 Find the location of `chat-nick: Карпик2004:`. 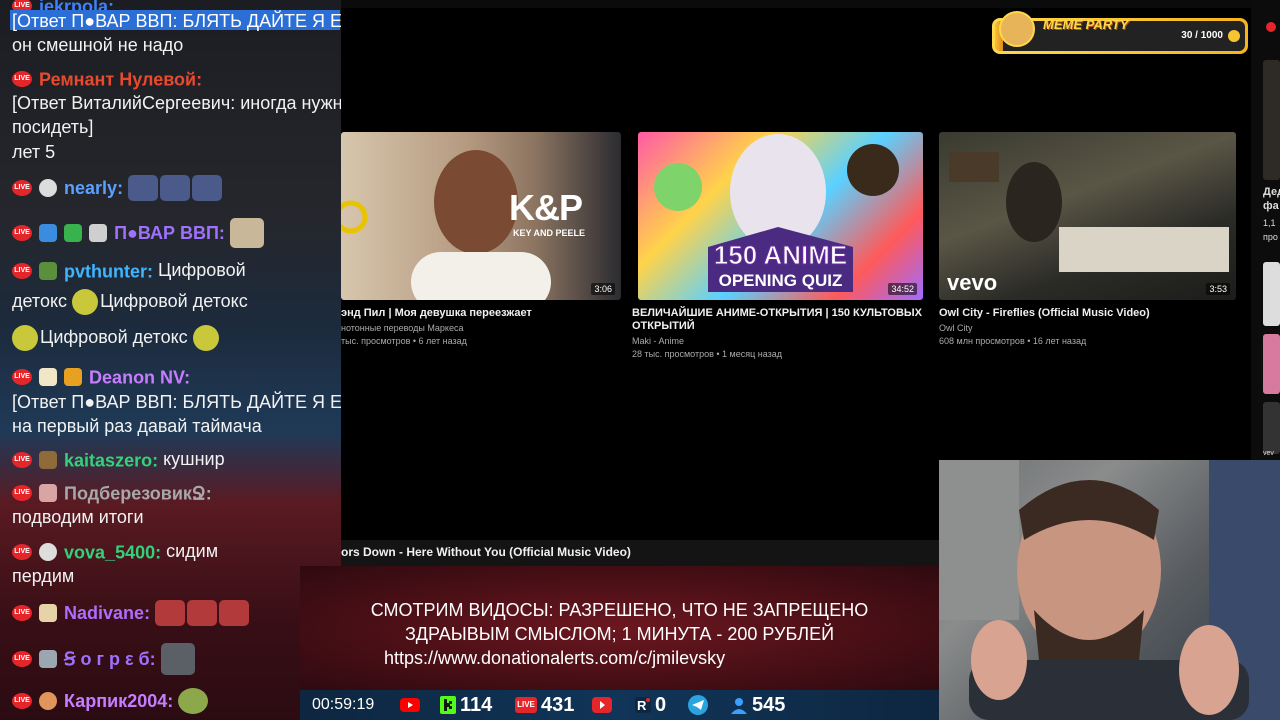

chat-nick: Карпик2004: is located at coordinates (118, 701).